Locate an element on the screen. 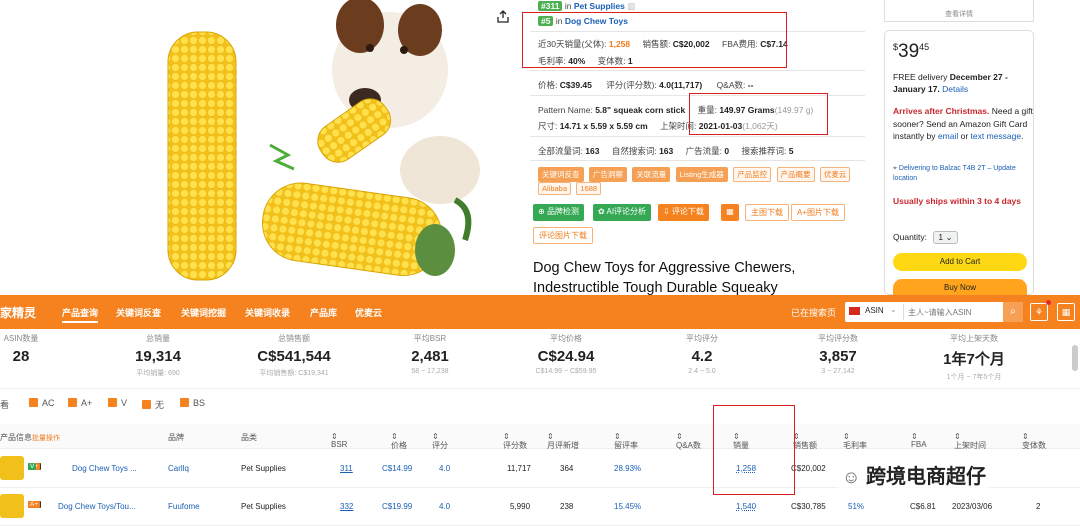  email-link: email is located at coordinates (948, 136).